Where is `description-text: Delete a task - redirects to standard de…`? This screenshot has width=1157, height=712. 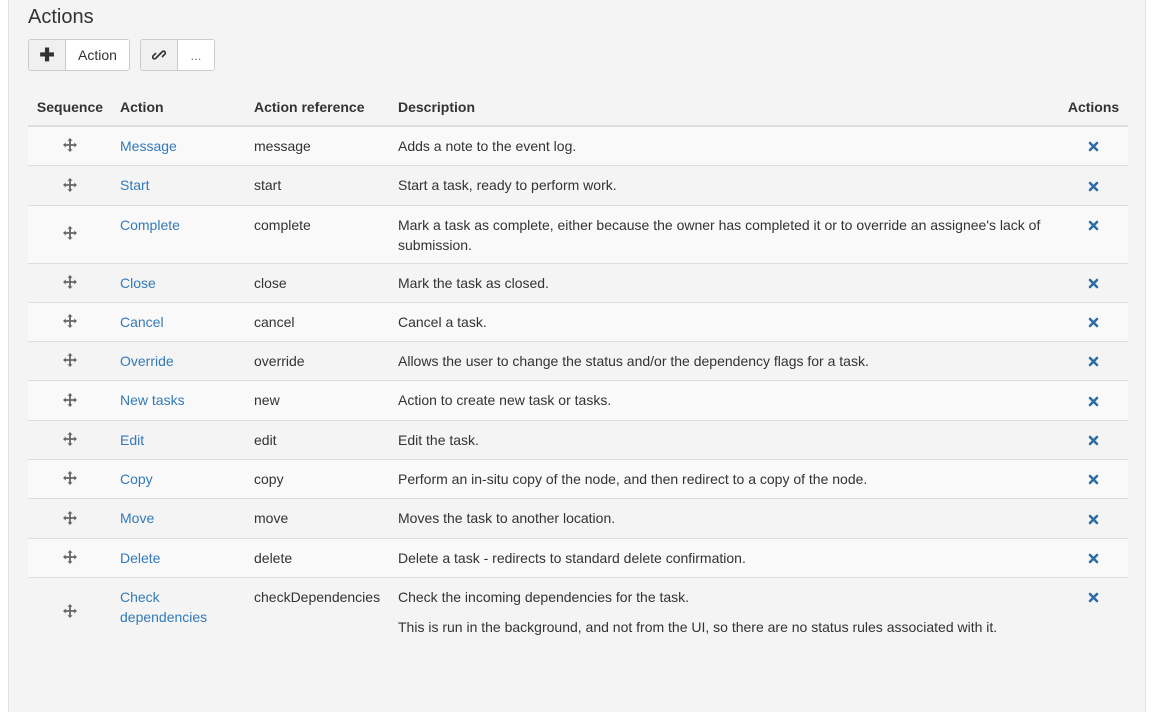 description-text: Delete a task - redirects to standard de… is located at coordinates (572, 557).